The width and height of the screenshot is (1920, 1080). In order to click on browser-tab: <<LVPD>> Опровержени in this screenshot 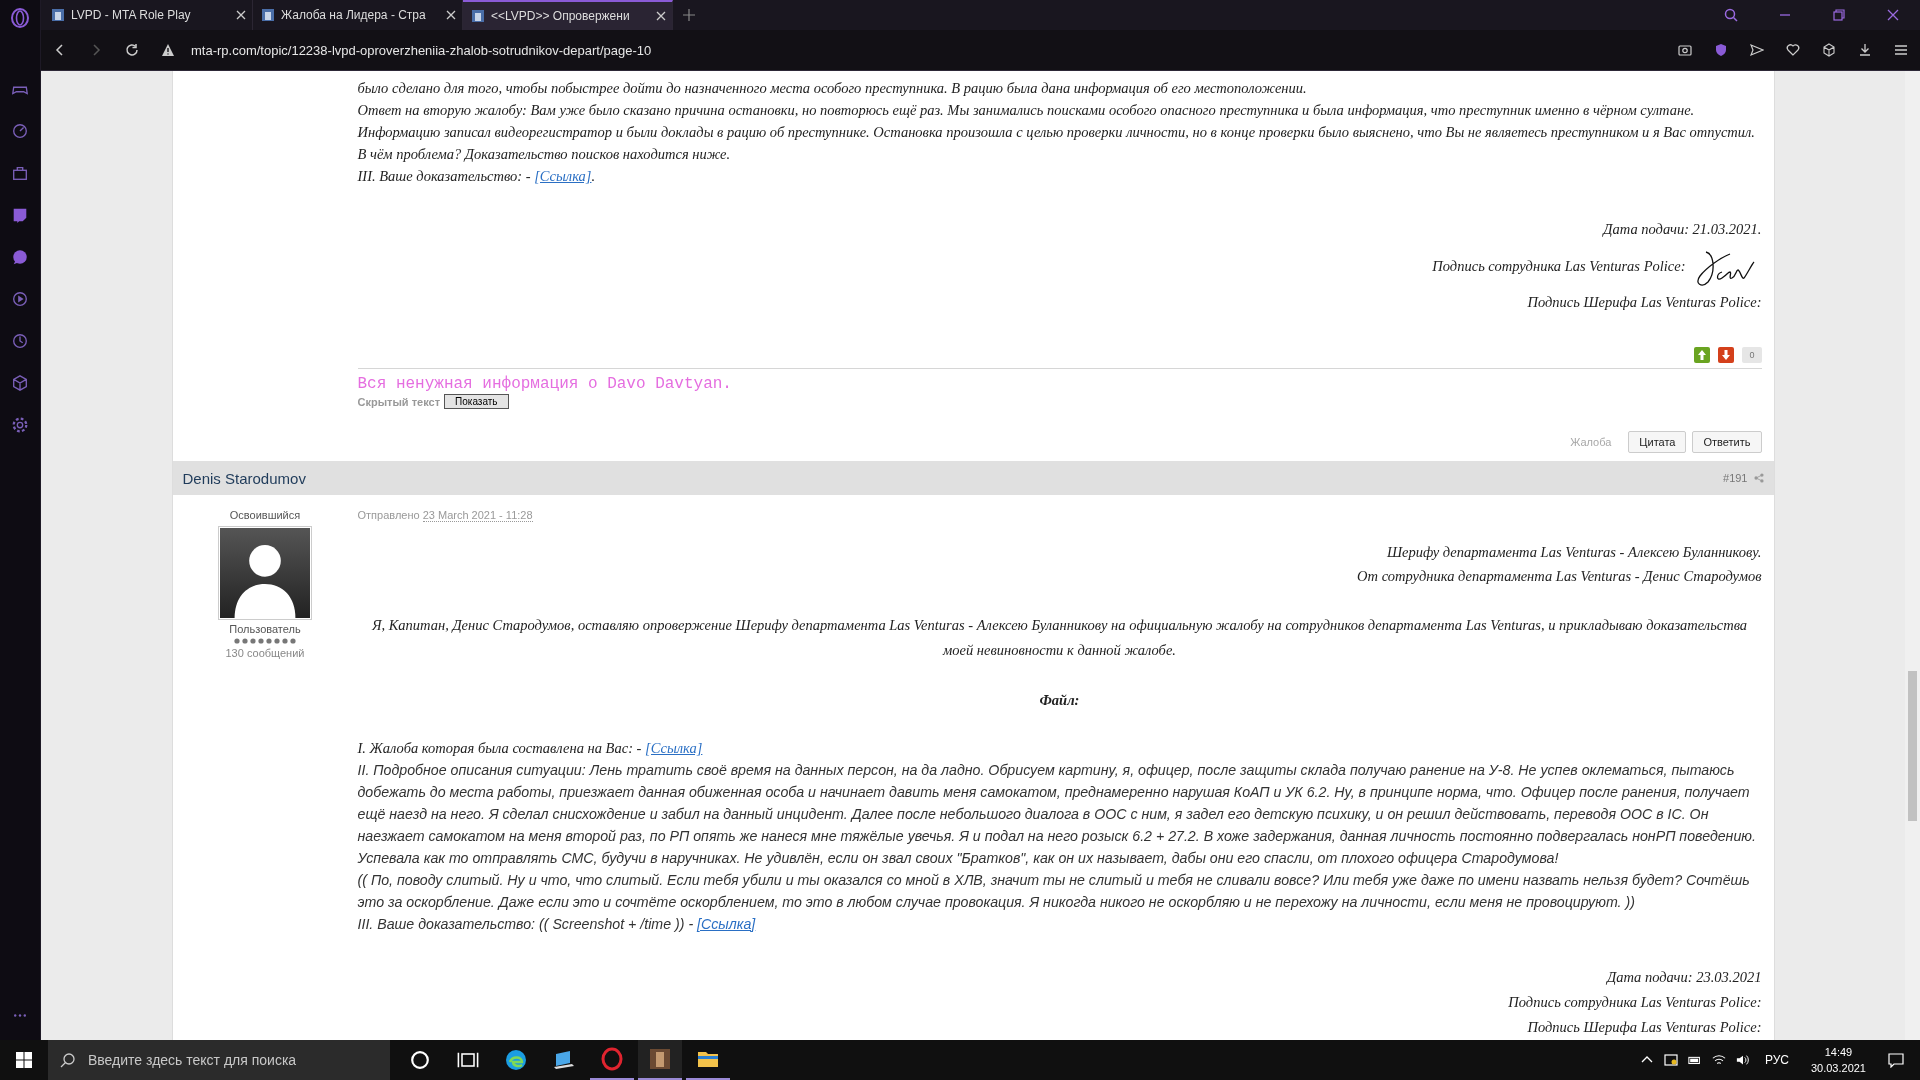, I will do `click(568, 15)`.